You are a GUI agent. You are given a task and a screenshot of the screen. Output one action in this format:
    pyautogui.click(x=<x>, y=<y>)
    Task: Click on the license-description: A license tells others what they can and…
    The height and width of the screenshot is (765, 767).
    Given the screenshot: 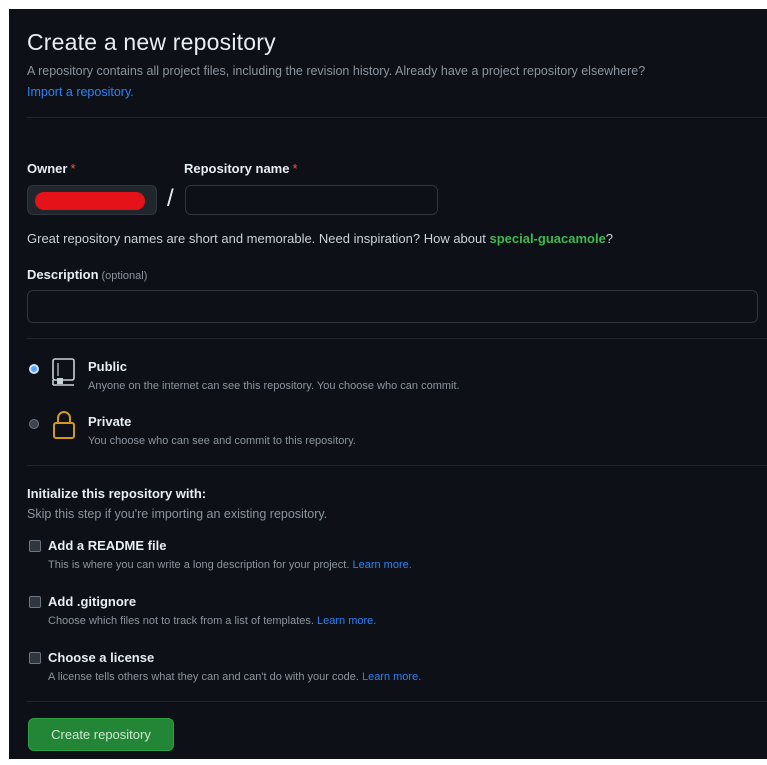 What is the action you would take?
    pyautogui.click(x=235, y=677)
    